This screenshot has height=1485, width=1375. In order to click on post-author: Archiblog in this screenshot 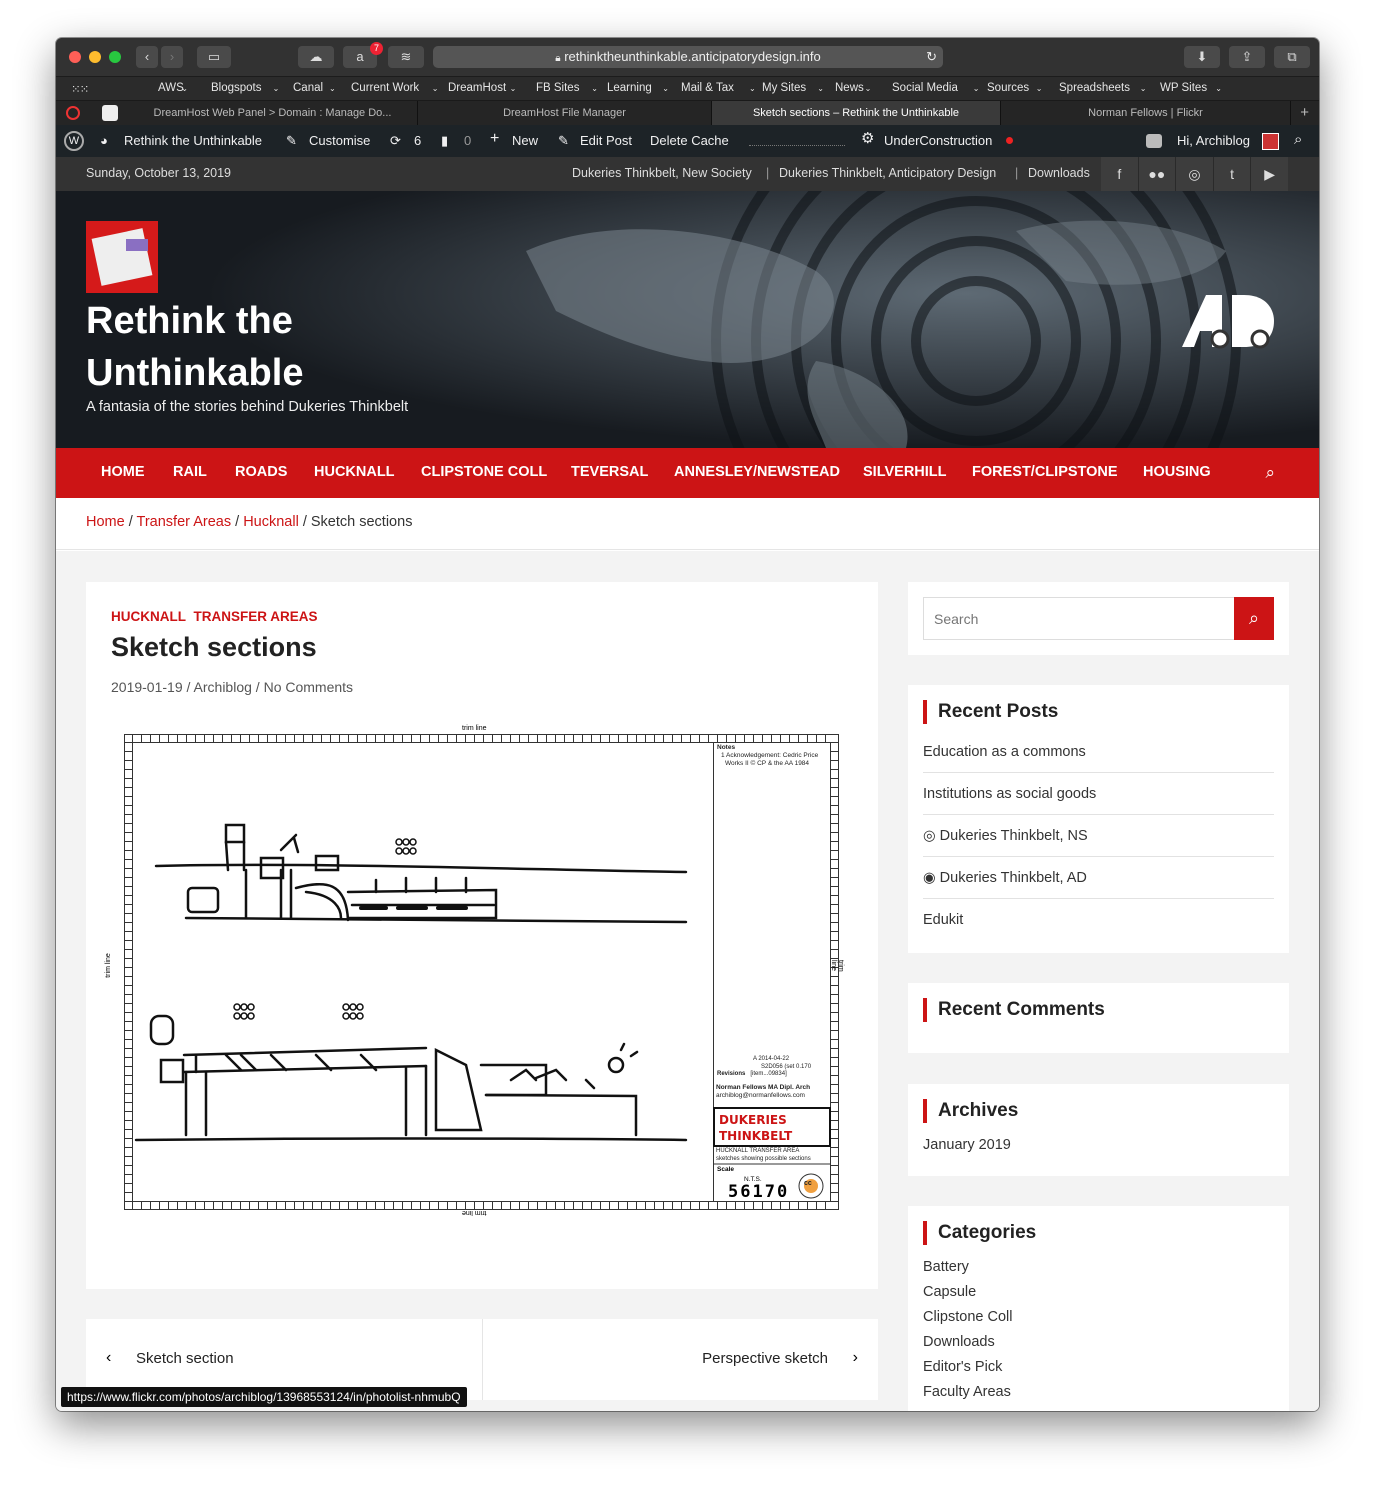, I will do `click(223, 687)`.